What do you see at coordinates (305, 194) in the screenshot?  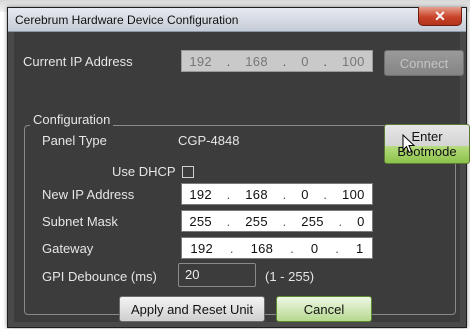 I see `new-ip-octet-3: 0` at bounding box center [305, 194].